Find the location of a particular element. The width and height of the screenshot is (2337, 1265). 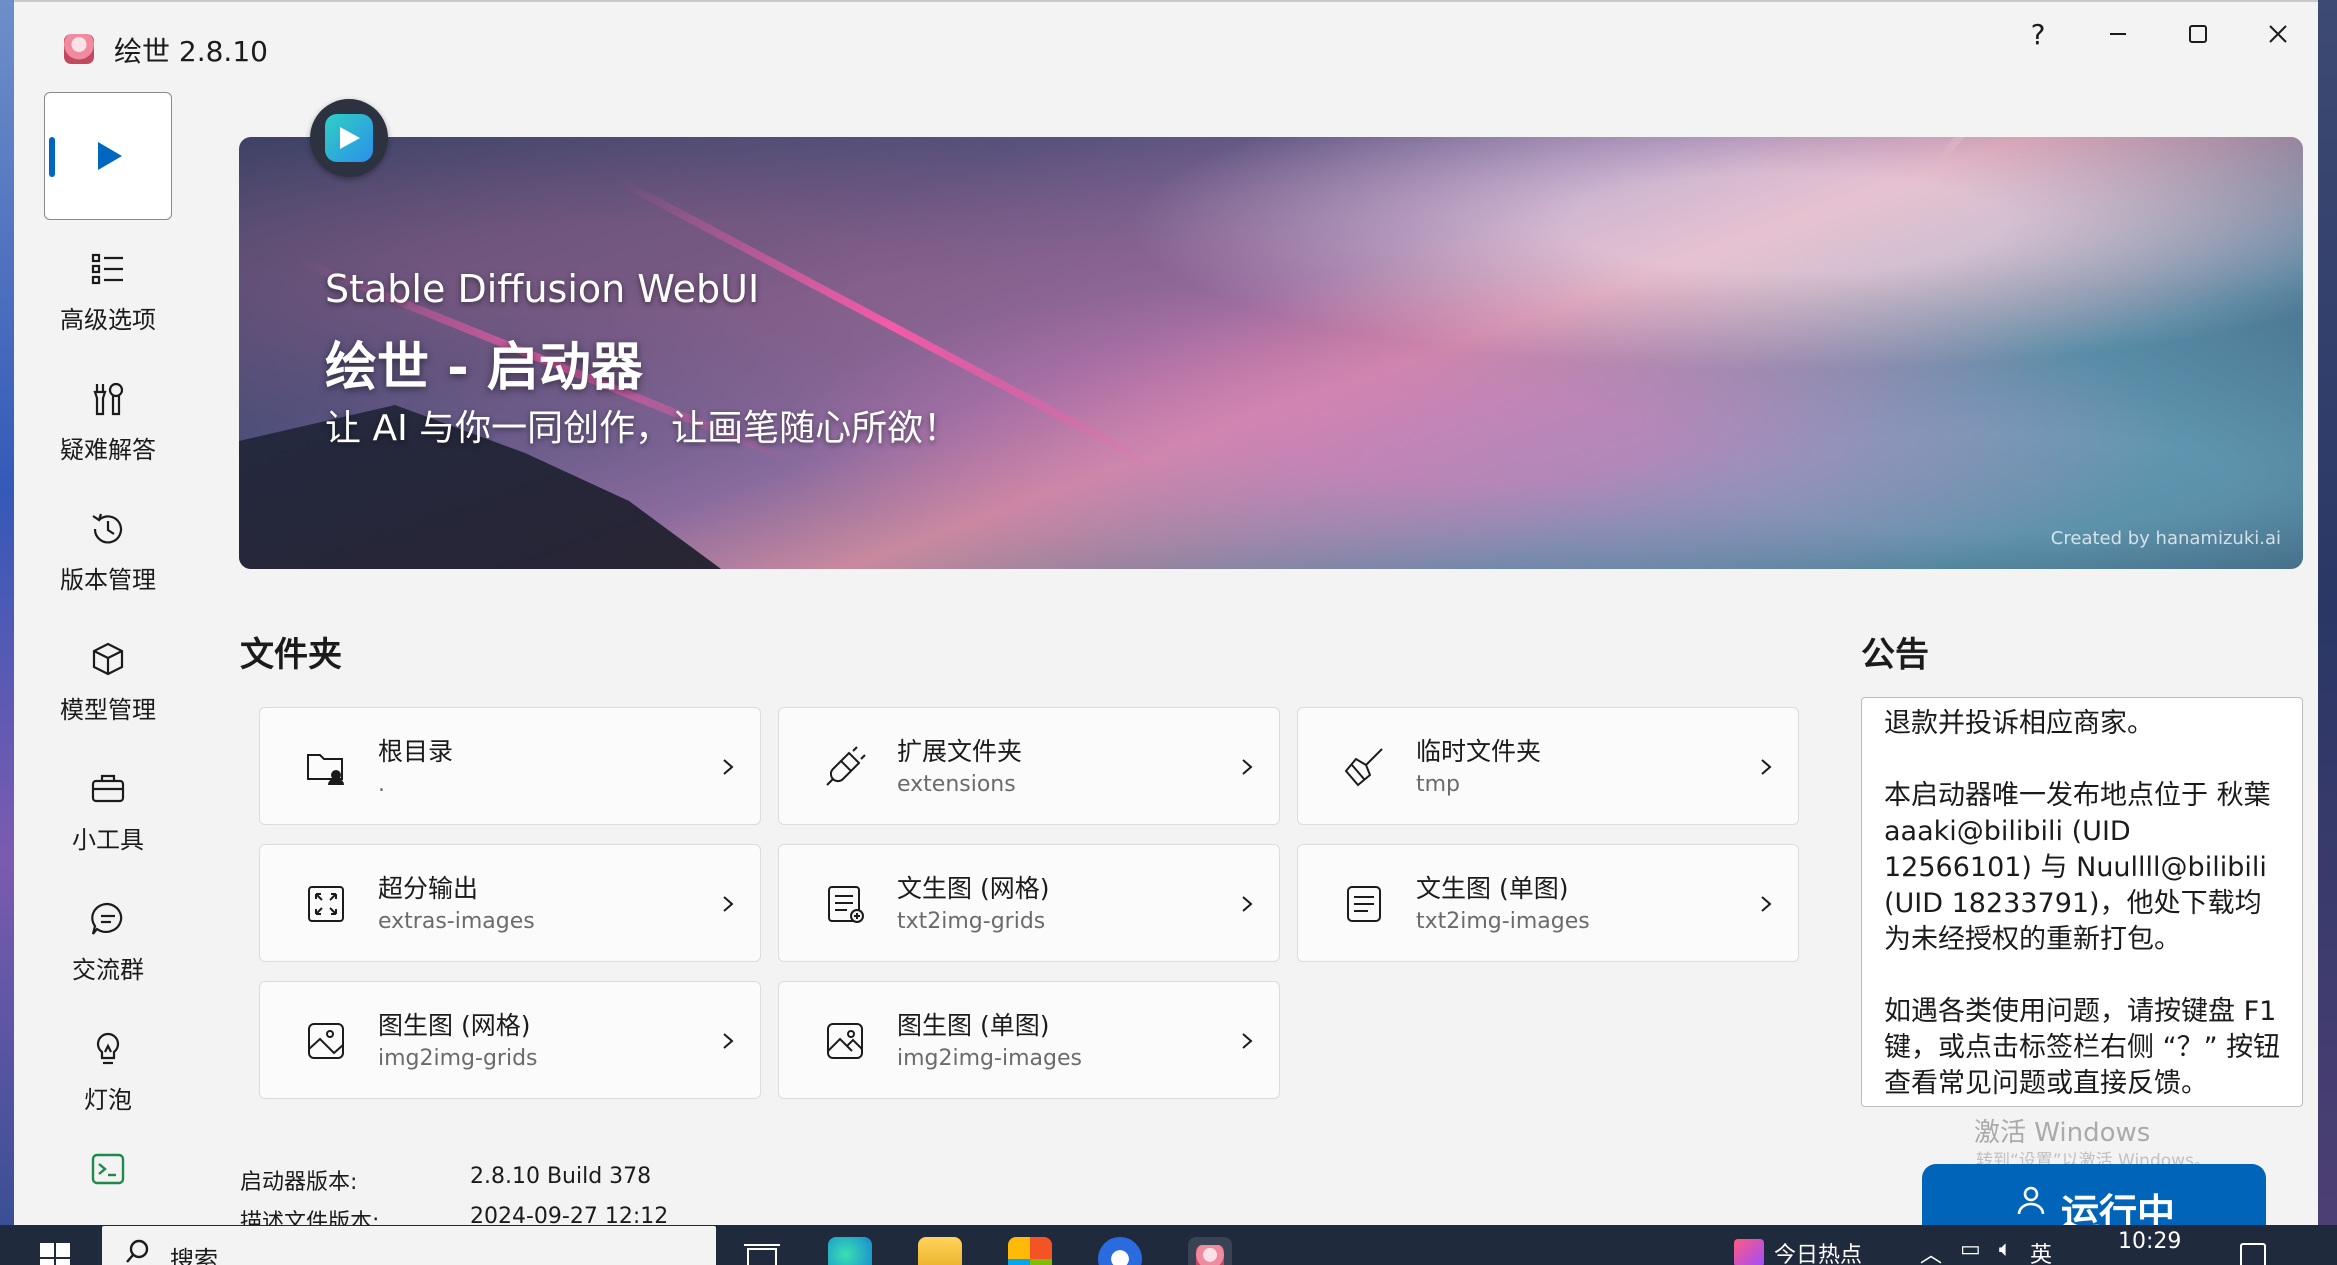

running-icon is located at coordinates (2031, 1200).